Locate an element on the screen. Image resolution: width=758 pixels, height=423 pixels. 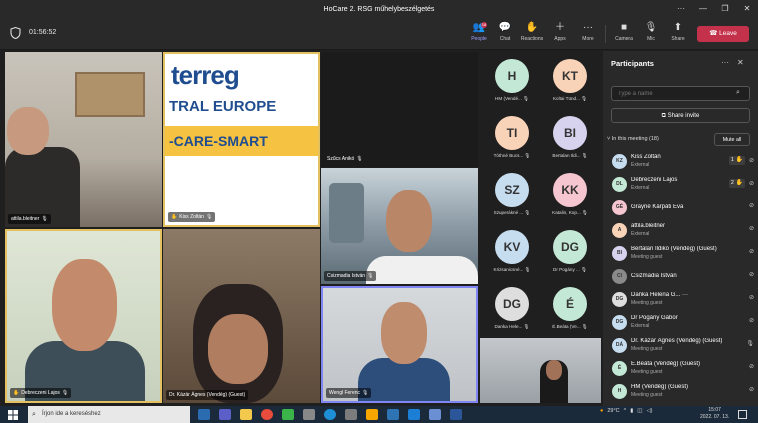
person-face is located at coordinates (409, 221).